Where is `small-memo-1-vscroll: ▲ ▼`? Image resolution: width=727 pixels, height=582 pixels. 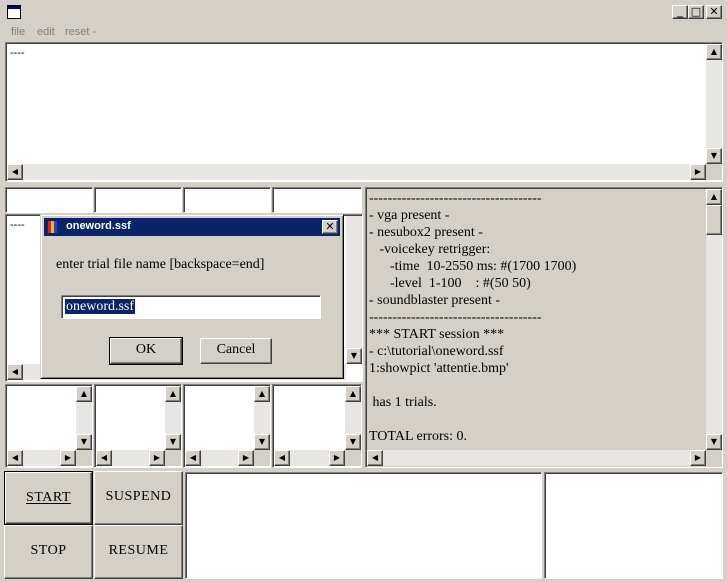 small-memo-1-vscroll: ▲ ▼ is located at coordinates (84, 418).